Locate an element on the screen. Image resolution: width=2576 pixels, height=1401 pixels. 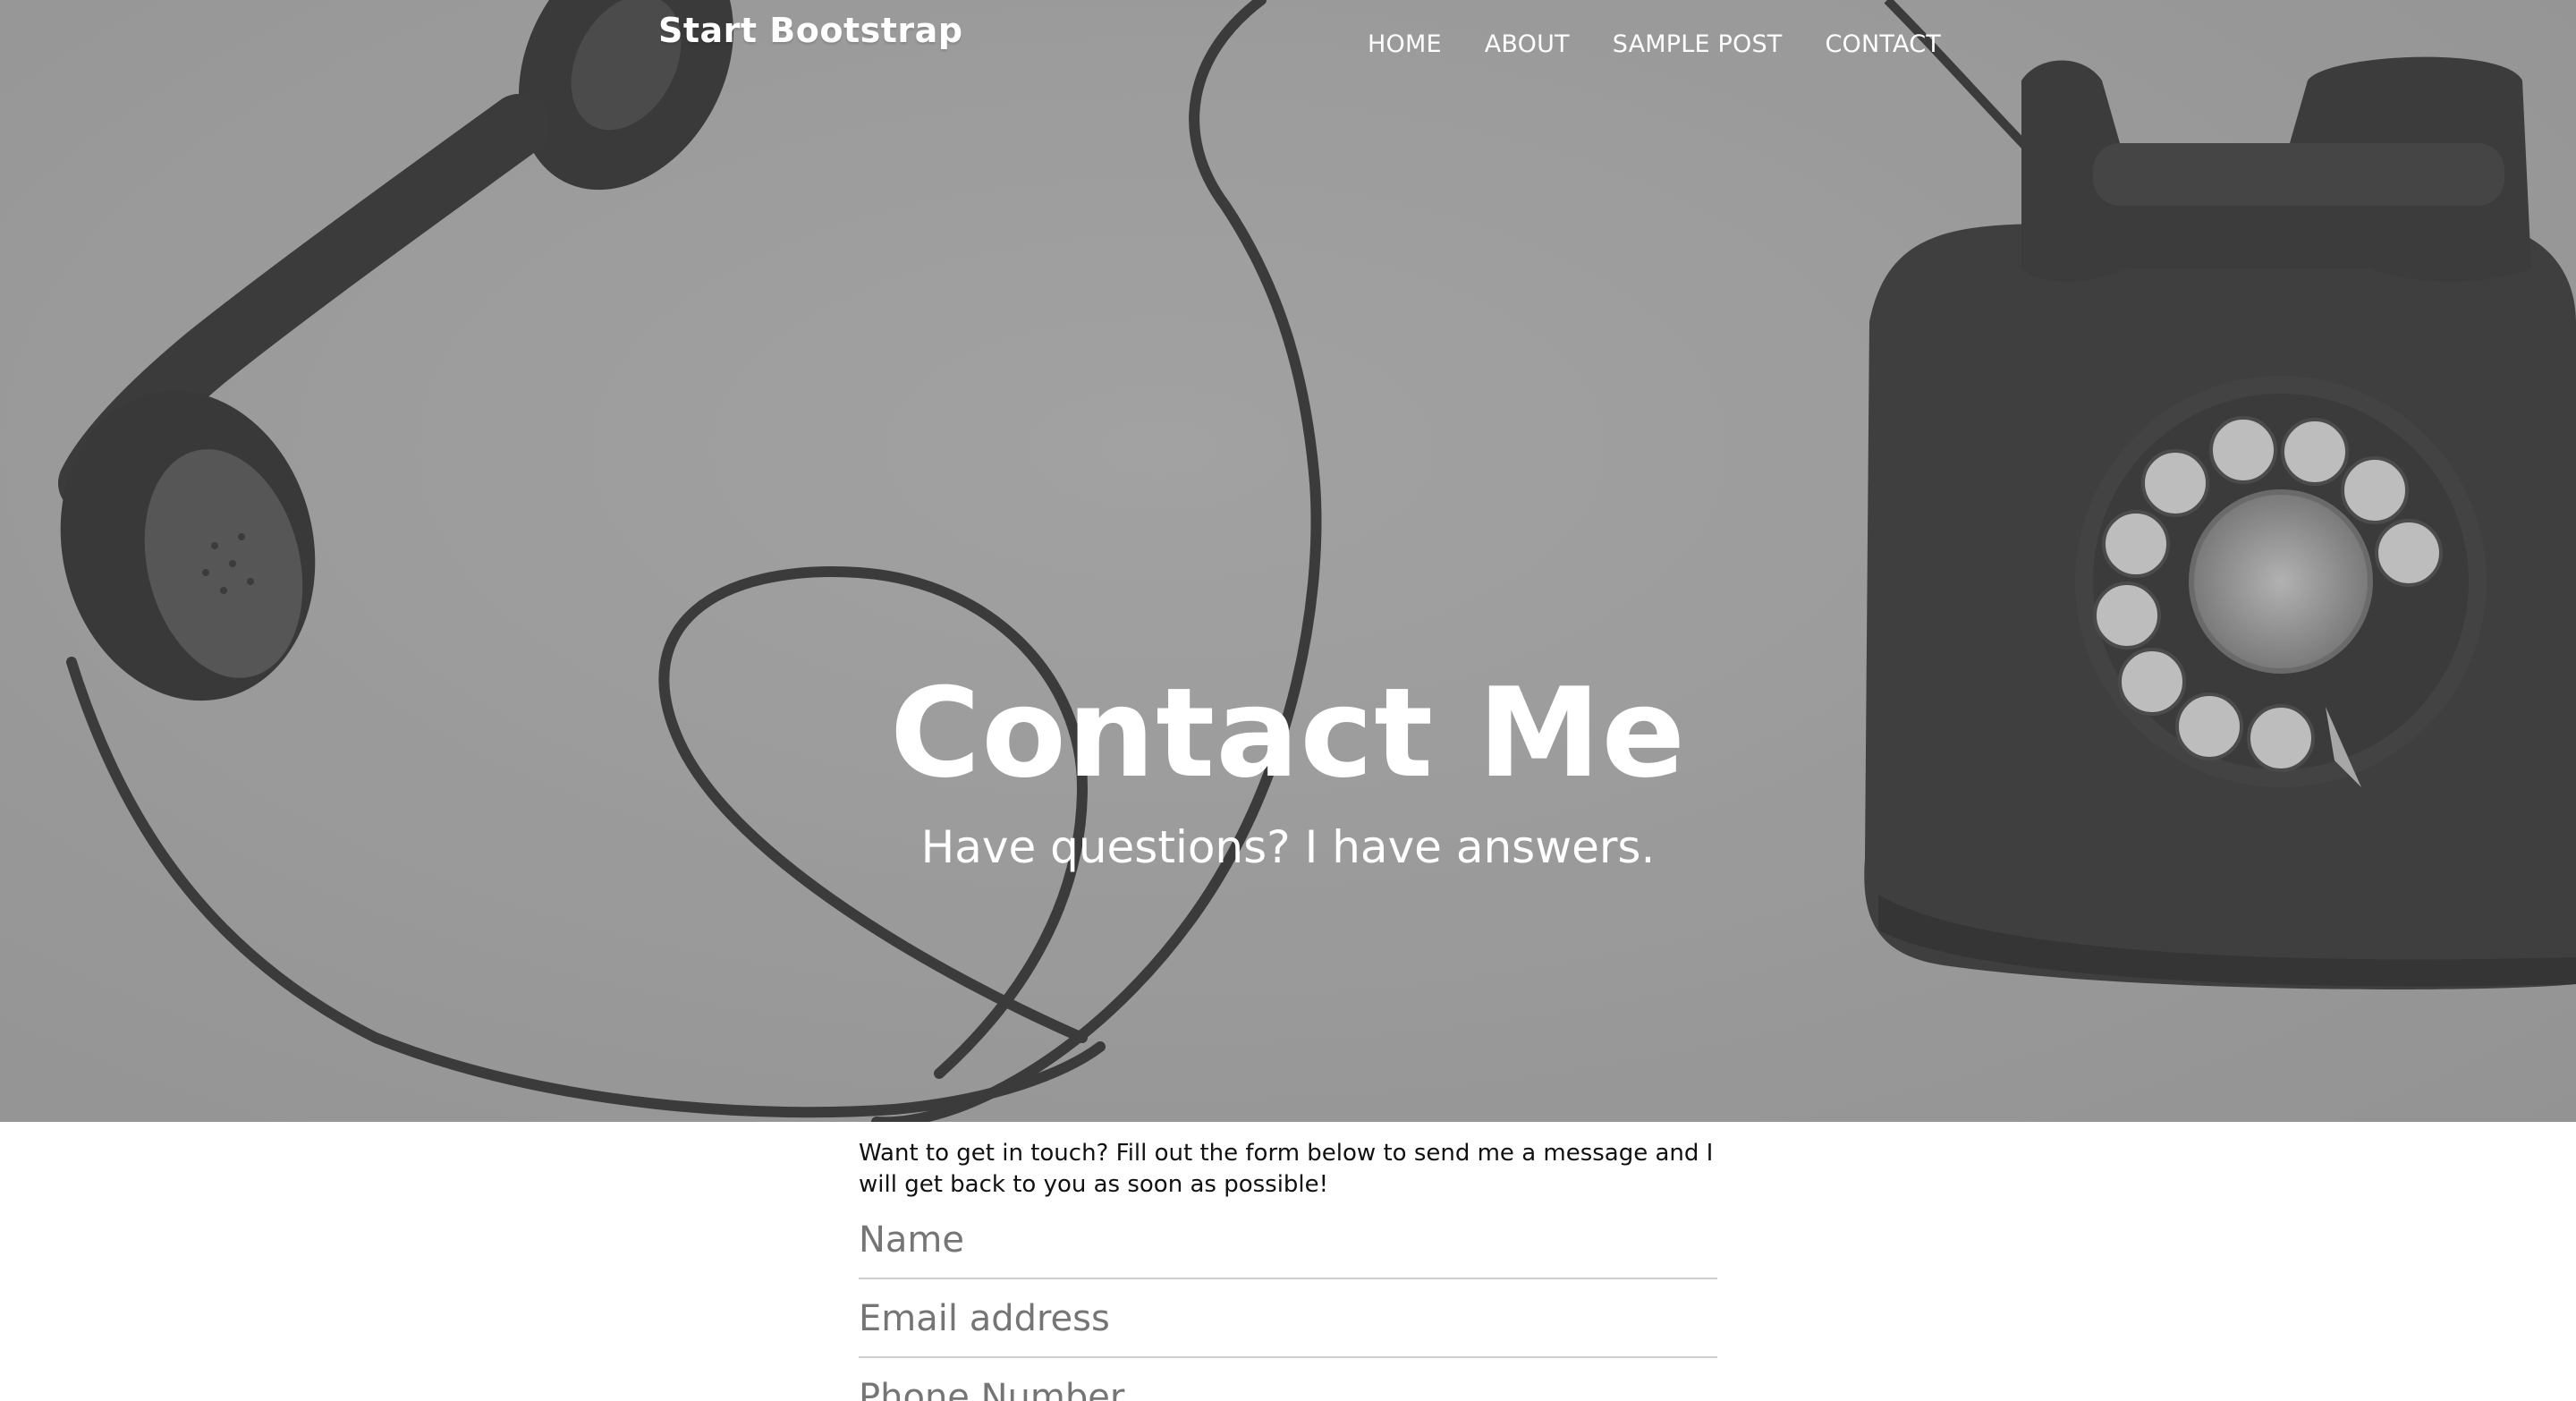
nav-item-about: ABOUT is located at coordinates (1527, 44).